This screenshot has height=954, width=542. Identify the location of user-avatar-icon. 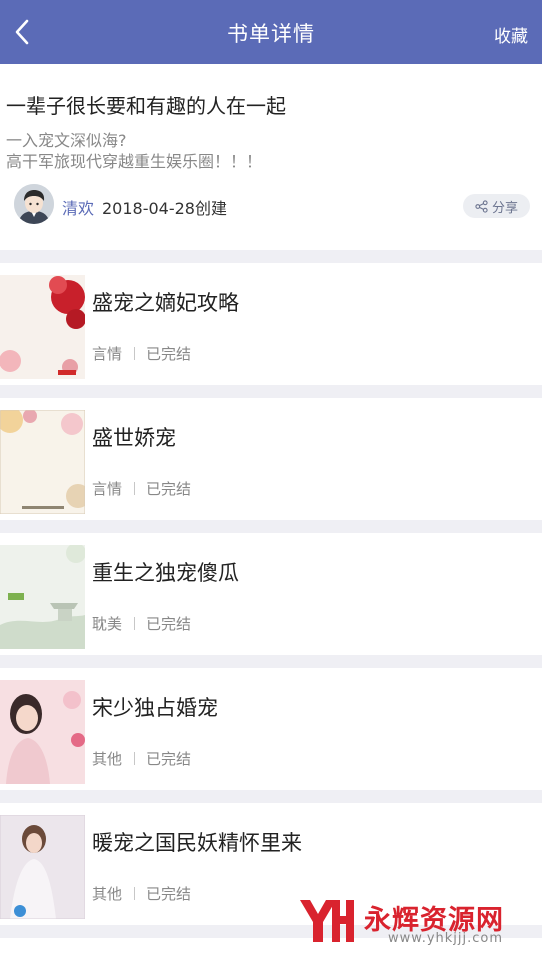
(34, 204).